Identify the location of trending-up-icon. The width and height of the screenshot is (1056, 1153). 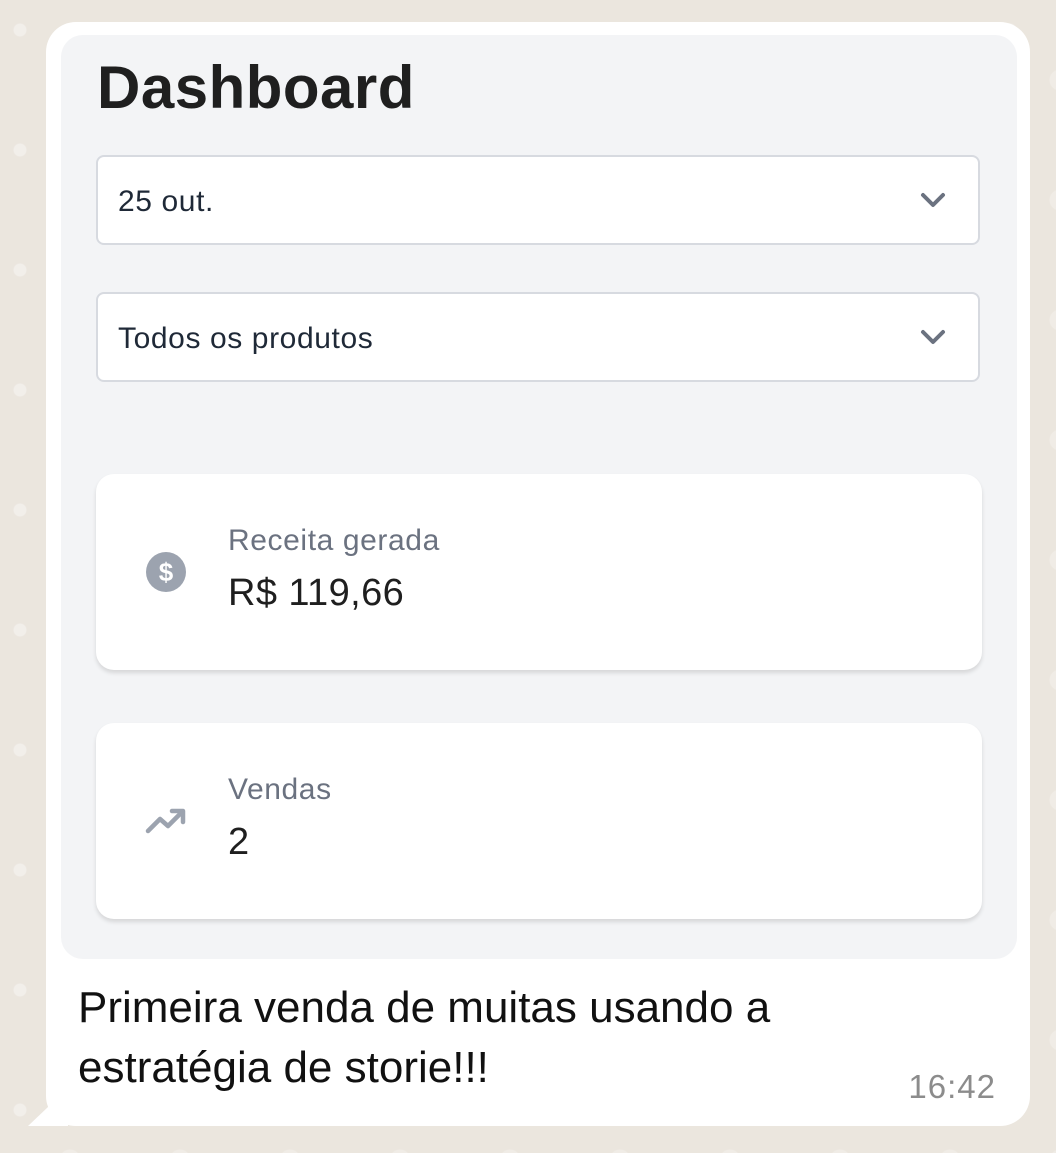
(165, 821).